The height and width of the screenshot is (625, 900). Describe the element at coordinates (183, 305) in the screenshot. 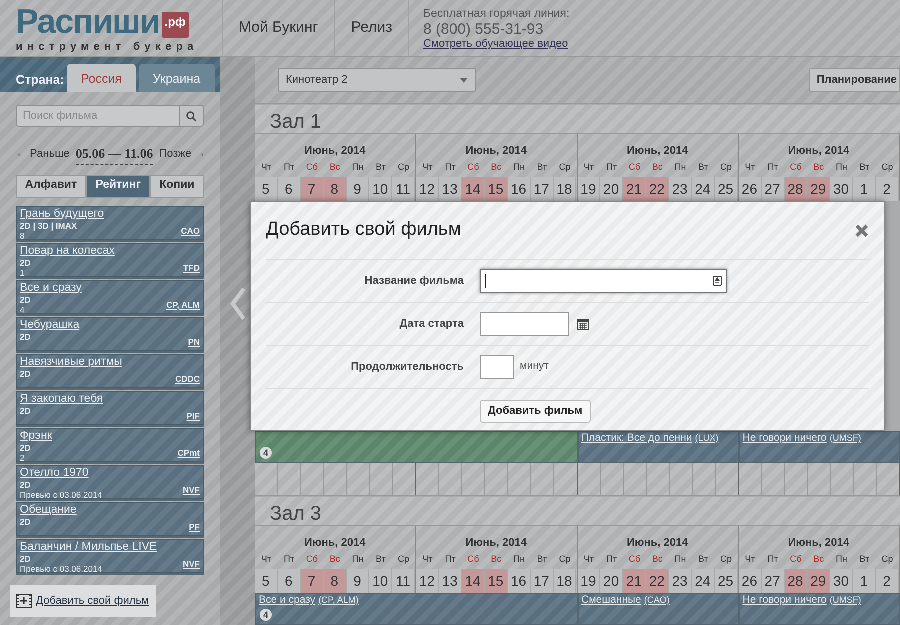

I see `distributor-link: CP, ALM` at that location.